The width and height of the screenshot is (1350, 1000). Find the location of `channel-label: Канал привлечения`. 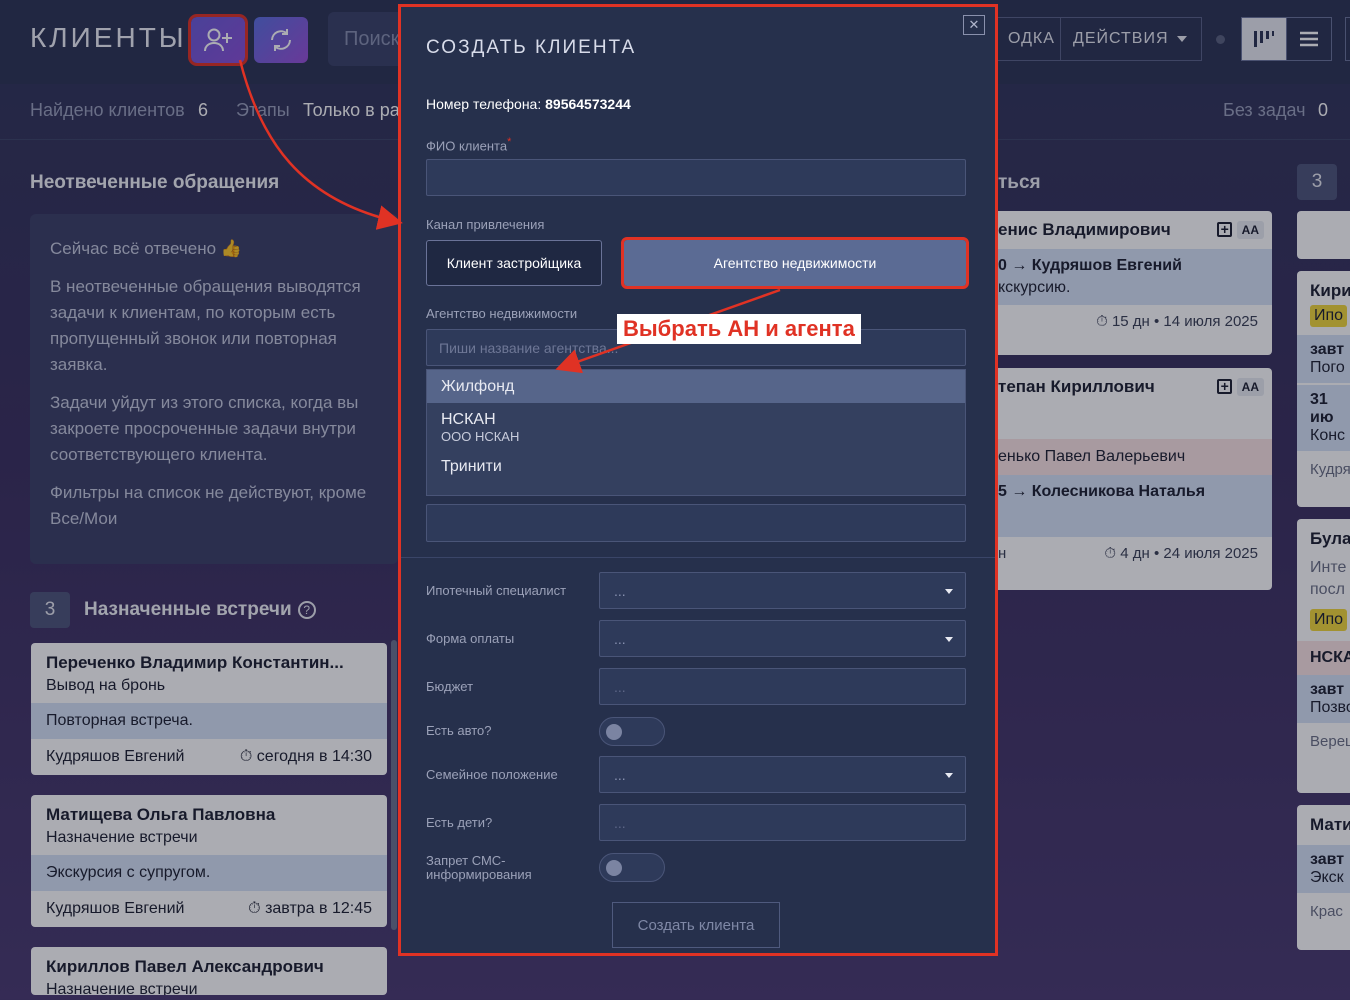

channel-label: Канал привлечения is located at coordinates (485, 224).